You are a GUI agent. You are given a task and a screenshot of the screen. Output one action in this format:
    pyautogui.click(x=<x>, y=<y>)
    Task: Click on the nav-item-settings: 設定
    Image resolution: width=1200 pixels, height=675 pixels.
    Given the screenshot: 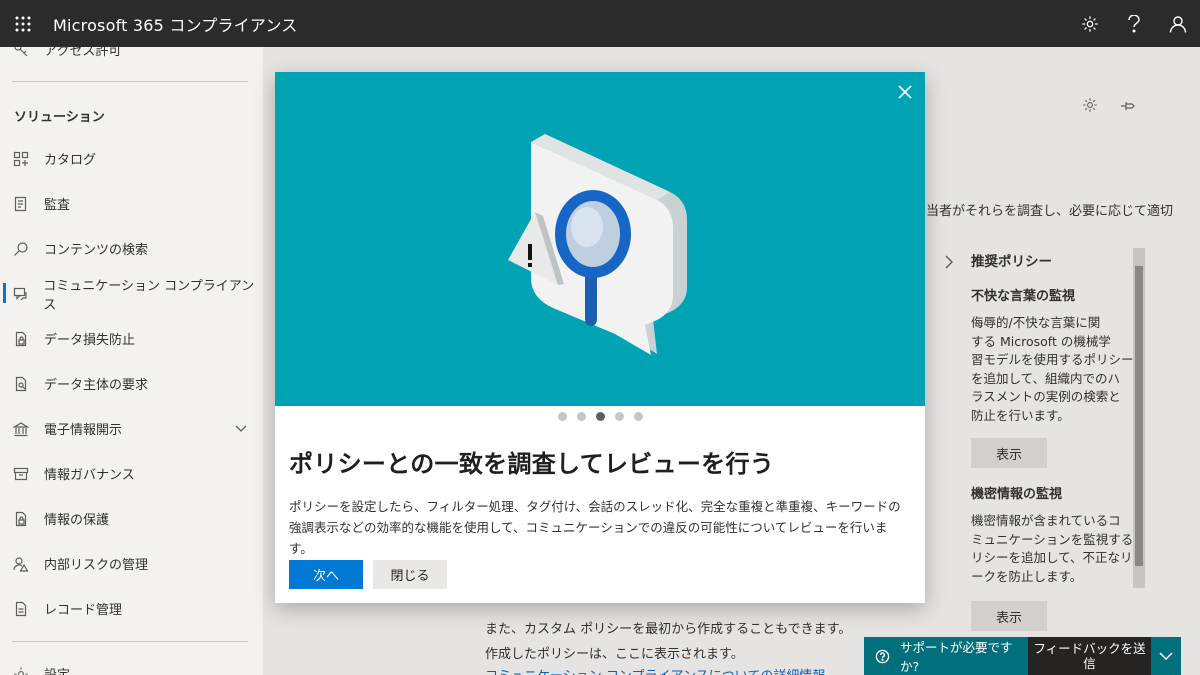 What is the action you would take?
    pyautogui.click(x=131, y=663)
    